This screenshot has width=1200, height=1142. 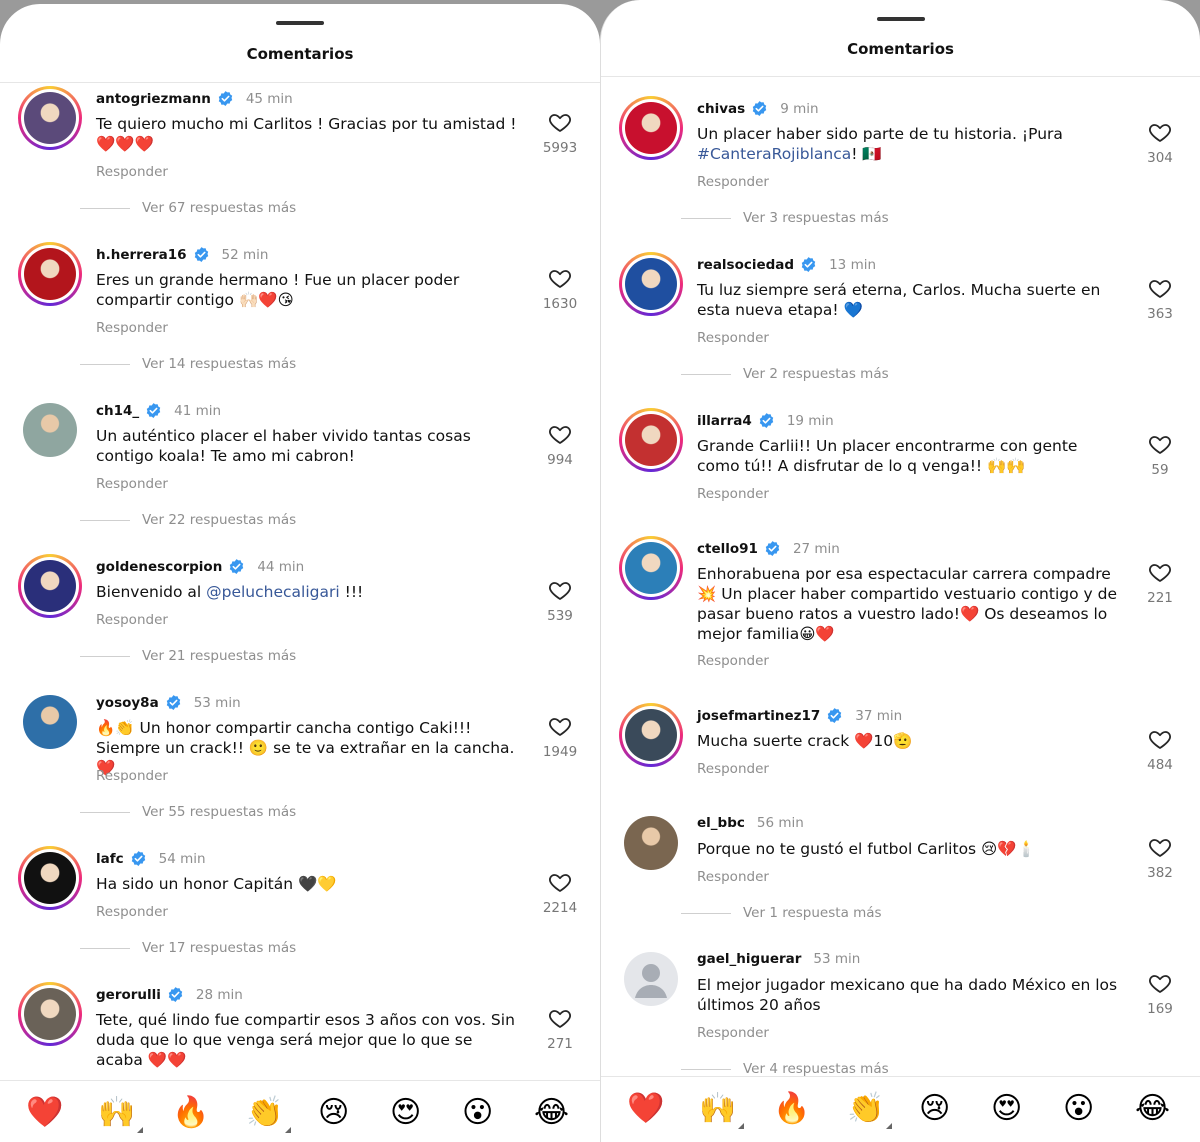 I want to click on view-more-replies-button: Ver 2 respuestas más, so click(x=785, y=374).